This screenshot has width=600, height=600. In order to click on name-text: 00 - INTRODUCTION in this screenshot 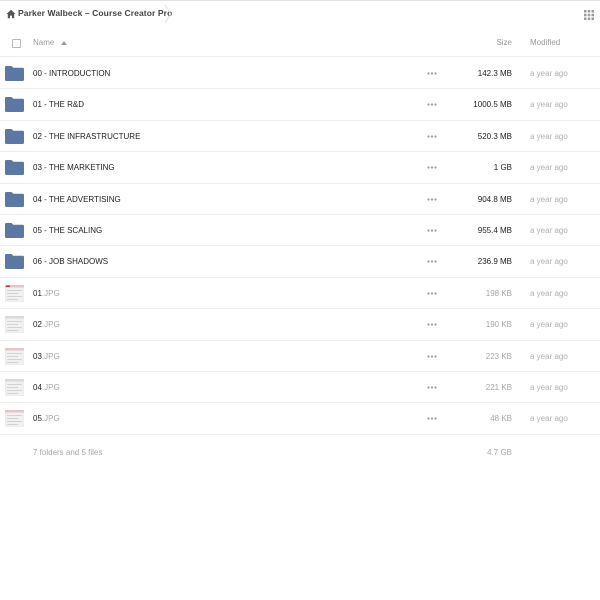, I will do `click(72, 73)`.